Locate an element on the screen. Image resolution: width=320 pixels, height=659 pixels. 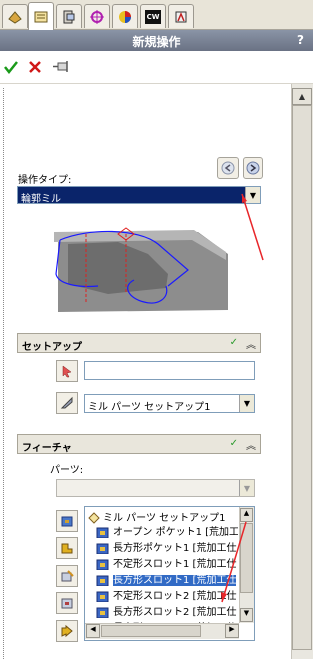
panel-title-bar: 新規操作 ? is located at coordinates (156, 40).